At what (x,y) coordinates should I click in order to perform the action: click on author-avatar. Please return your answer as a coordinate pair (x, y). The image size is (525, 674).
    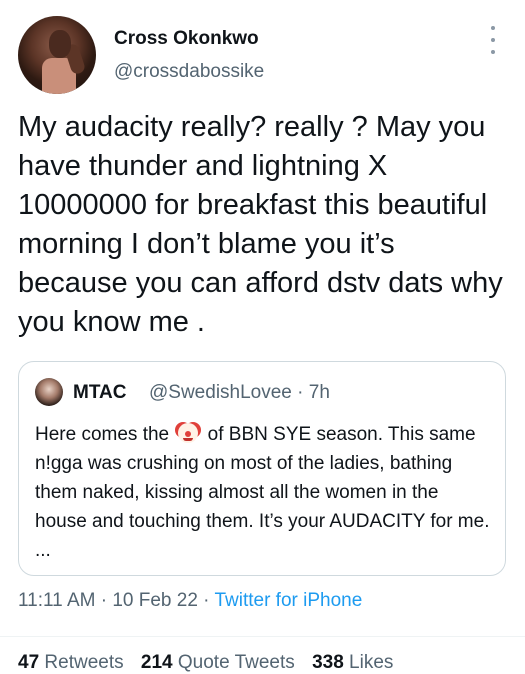
    Looking at the image, I should click on (57, 55).